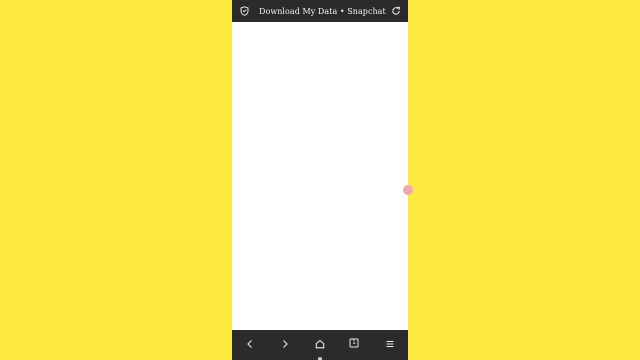  What do you see at coordinates (408, 190) in the screenshot?
I see `edge-handle` at bounding box center [408, 190].